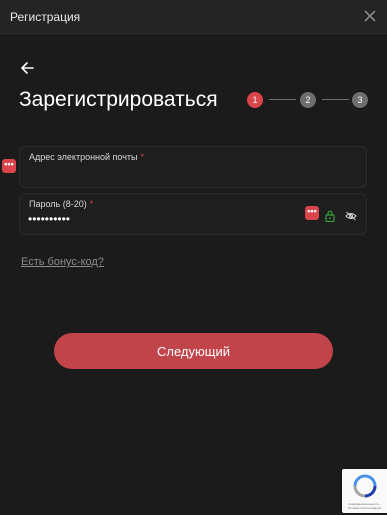 This screenshot has width=387, height=515. What do you see at coordinates (193, 167) in the screenshot?
I see `email-field: Адрес электронной почты *` at bounding box center [193, 167].